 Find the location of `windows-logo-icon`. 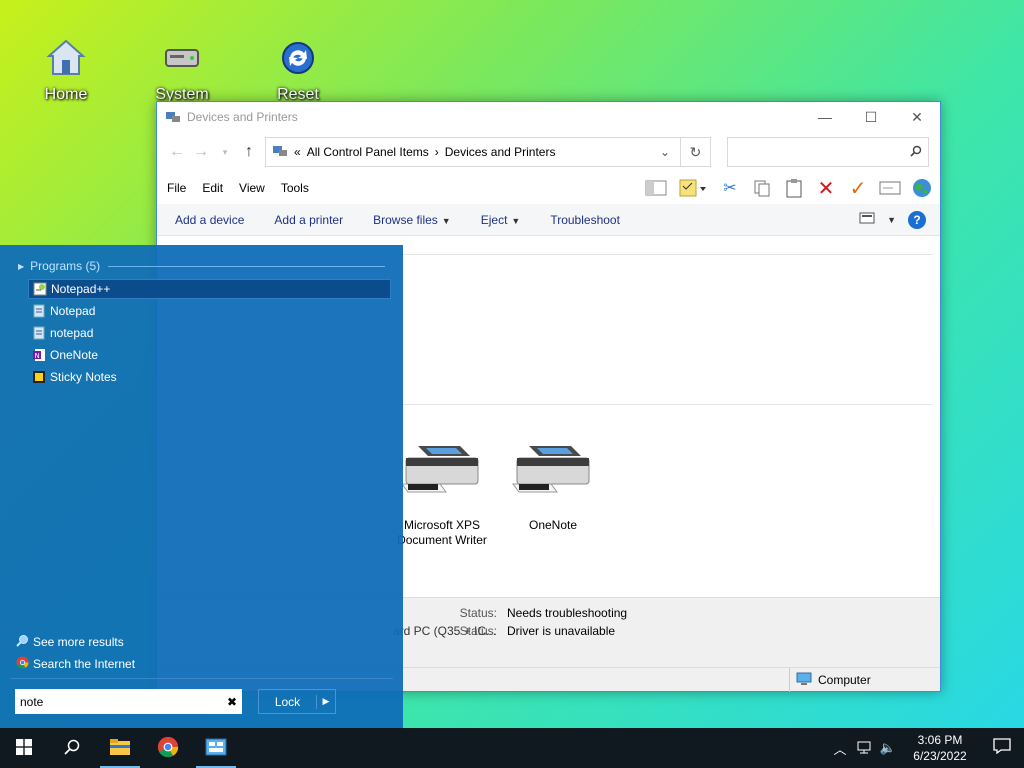

windows-logo-icon is located at coordinates (24, 748).